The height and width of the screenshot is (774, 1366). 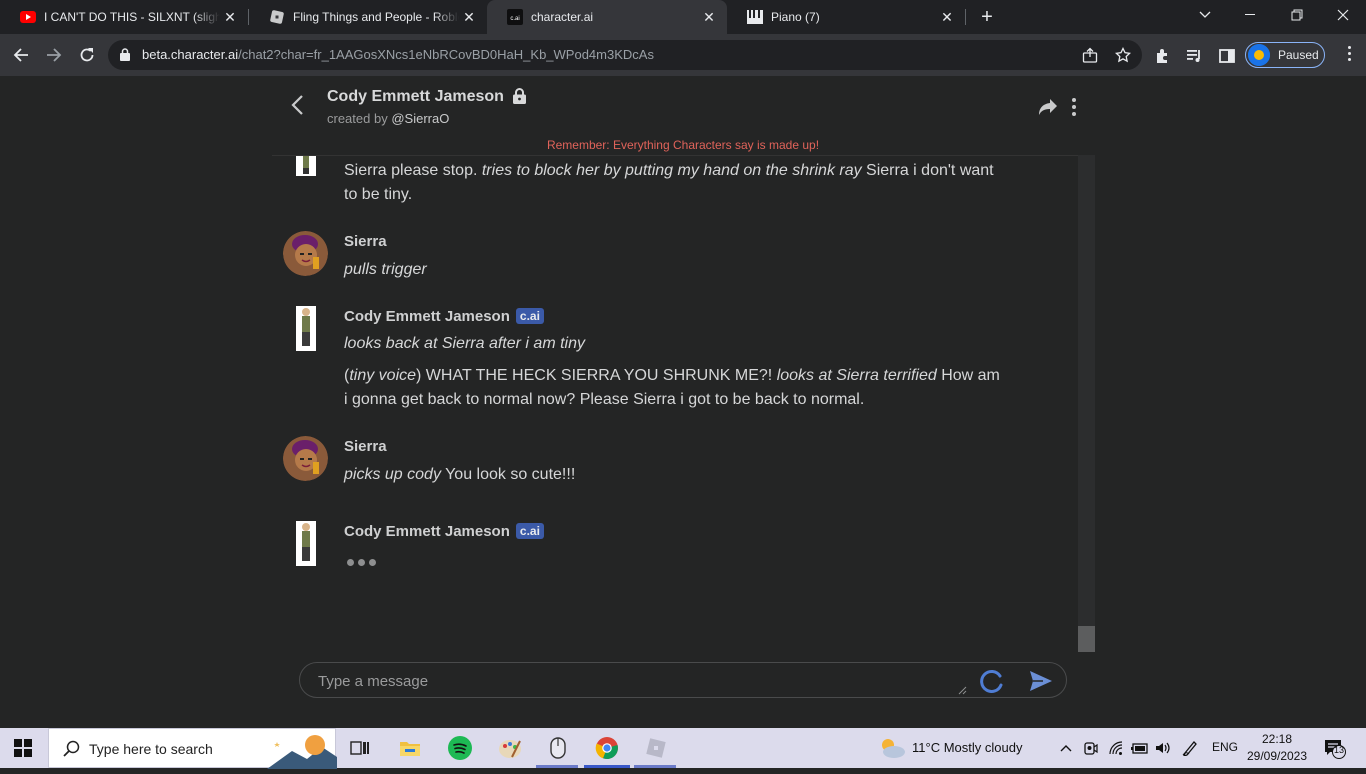 What do you see at coordinates (359, 118) in the screenshot?
I see `created-prefix: created by` at bounding box center [359, 118].